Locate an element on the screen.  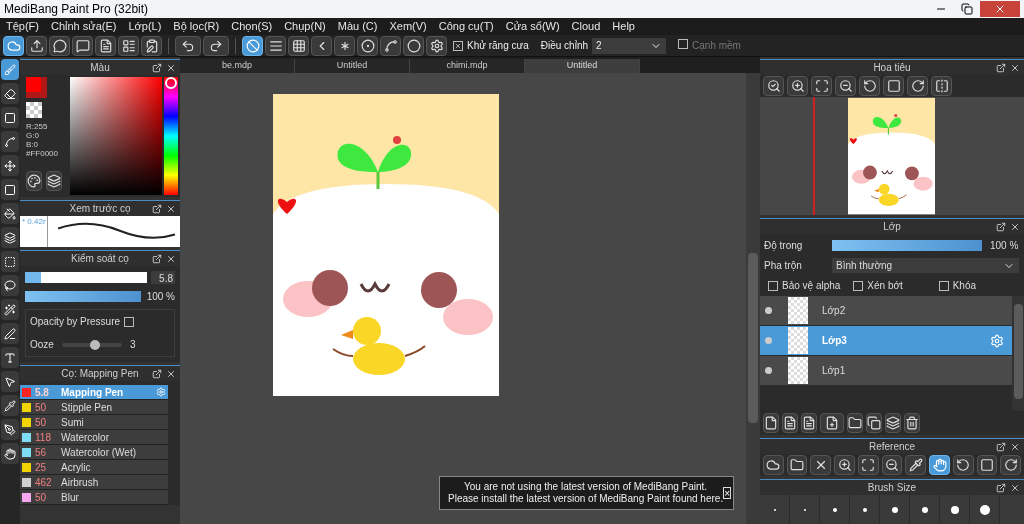
brush-size-value: 5.8 is located at coordinates (163, 277).